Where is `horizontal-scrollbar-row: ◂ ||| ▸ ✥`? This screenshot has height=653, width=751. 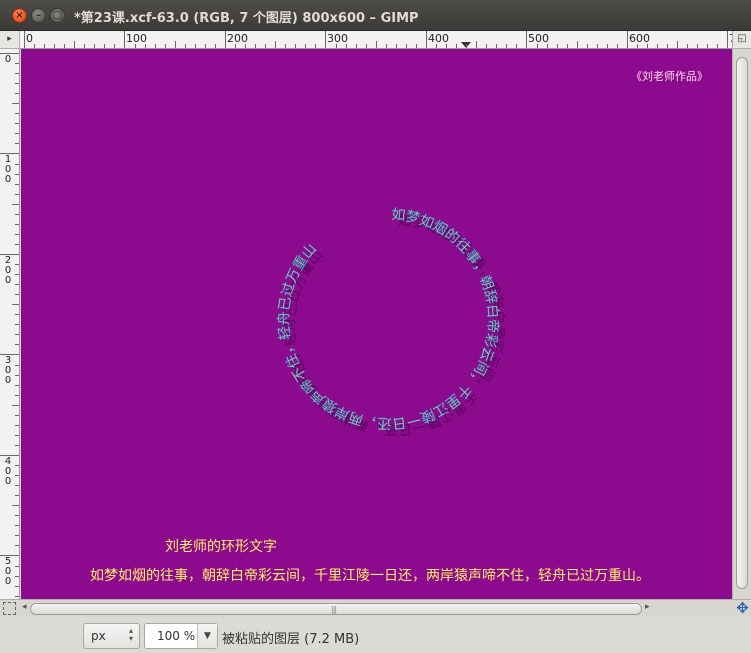
horizontal-scrollbar-row: ◂ ||| ▸ ✥ is located at coordinates (375, 608).